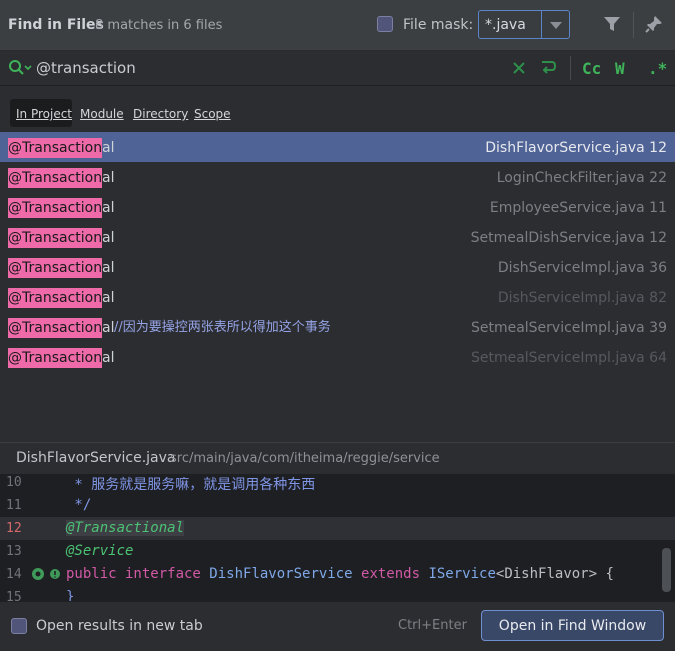  I want to click on result-file: SetmealServiceImpl.java 39, so click(568, 328).